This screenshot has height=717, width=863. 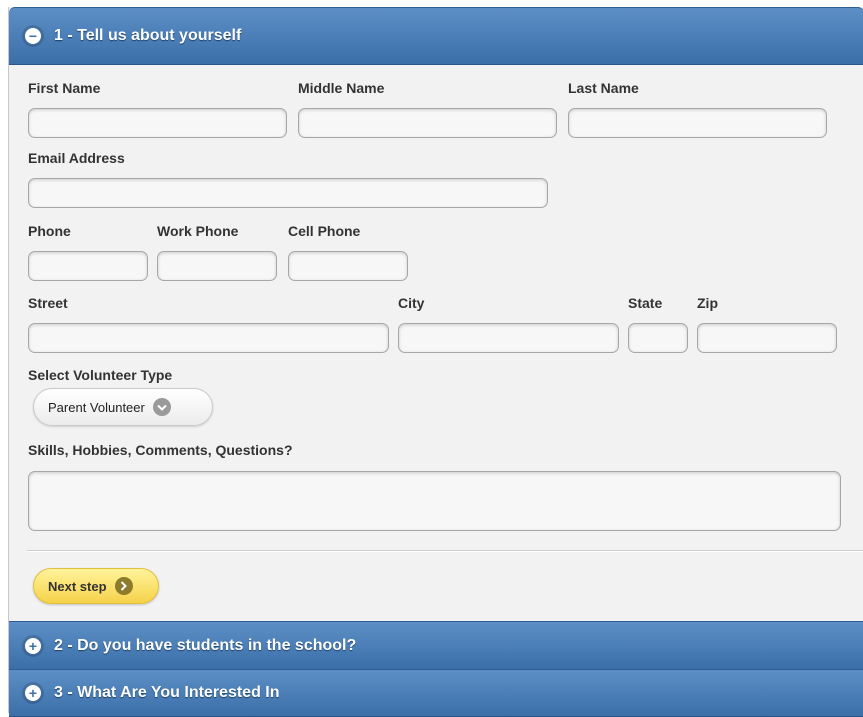 I want to click on city-input, so click(x=508, y=338).